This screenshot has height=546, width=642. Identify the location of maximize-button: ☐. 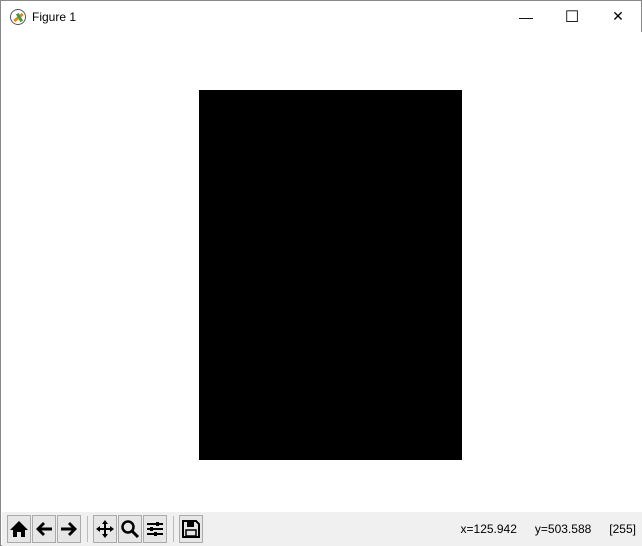
(572, 16).